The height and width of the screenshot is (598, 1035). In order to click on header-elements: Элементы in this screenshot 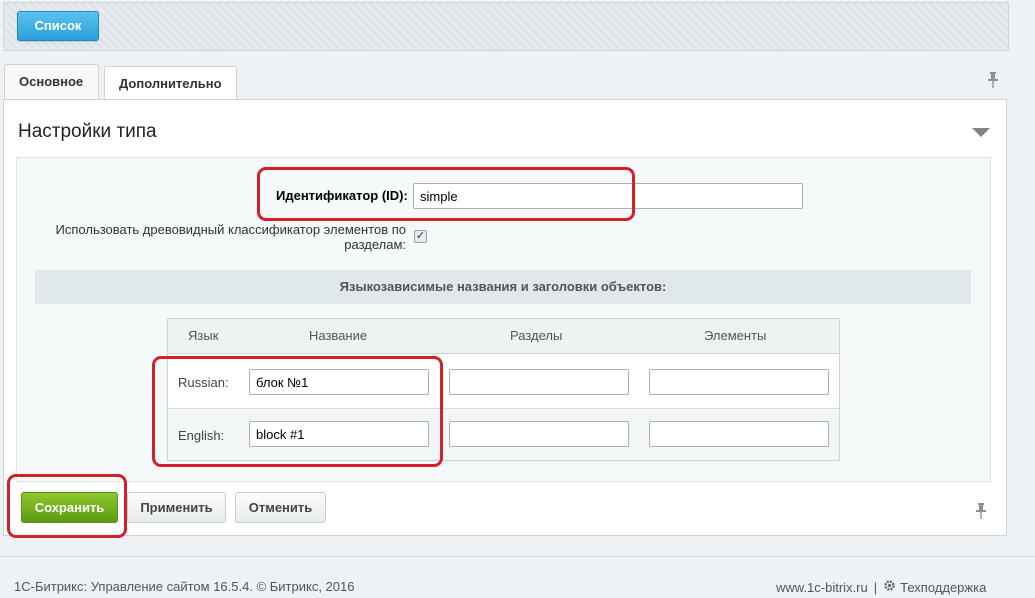, I will do `click(735, 335)`.